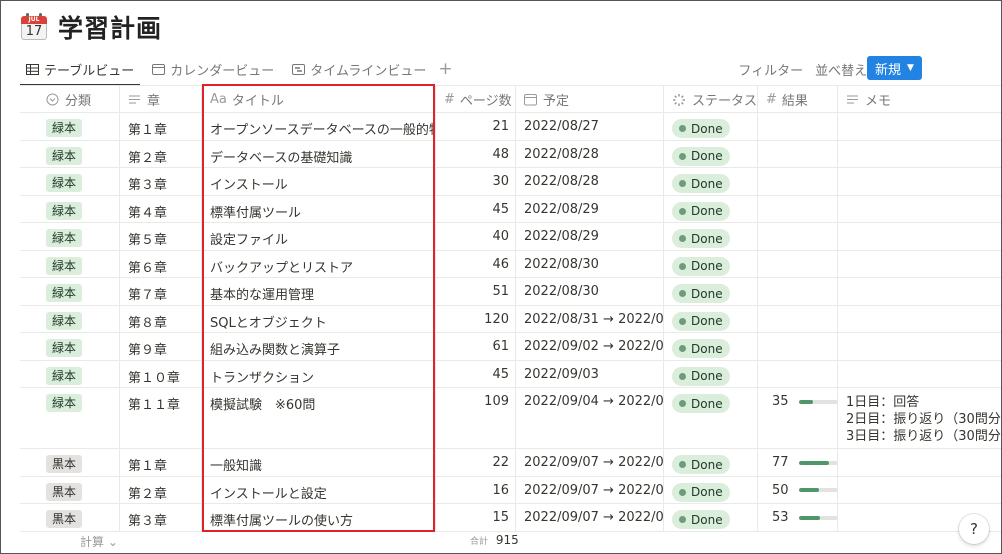  I want to click on cell-pages: 21, so click(476, 126).